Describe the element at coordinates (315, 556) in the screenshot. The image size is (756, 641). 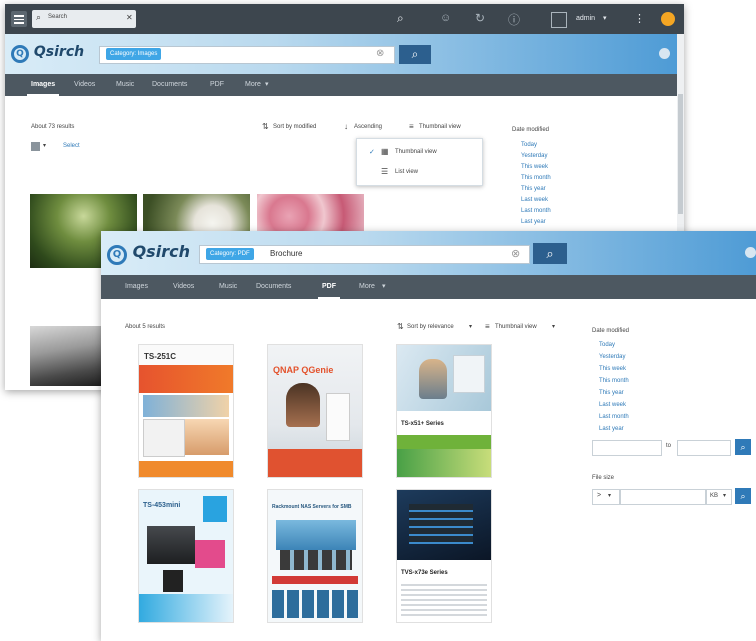
I see `pdf-thumbnail: Rackmount NAS Servers for SMB` at that location.